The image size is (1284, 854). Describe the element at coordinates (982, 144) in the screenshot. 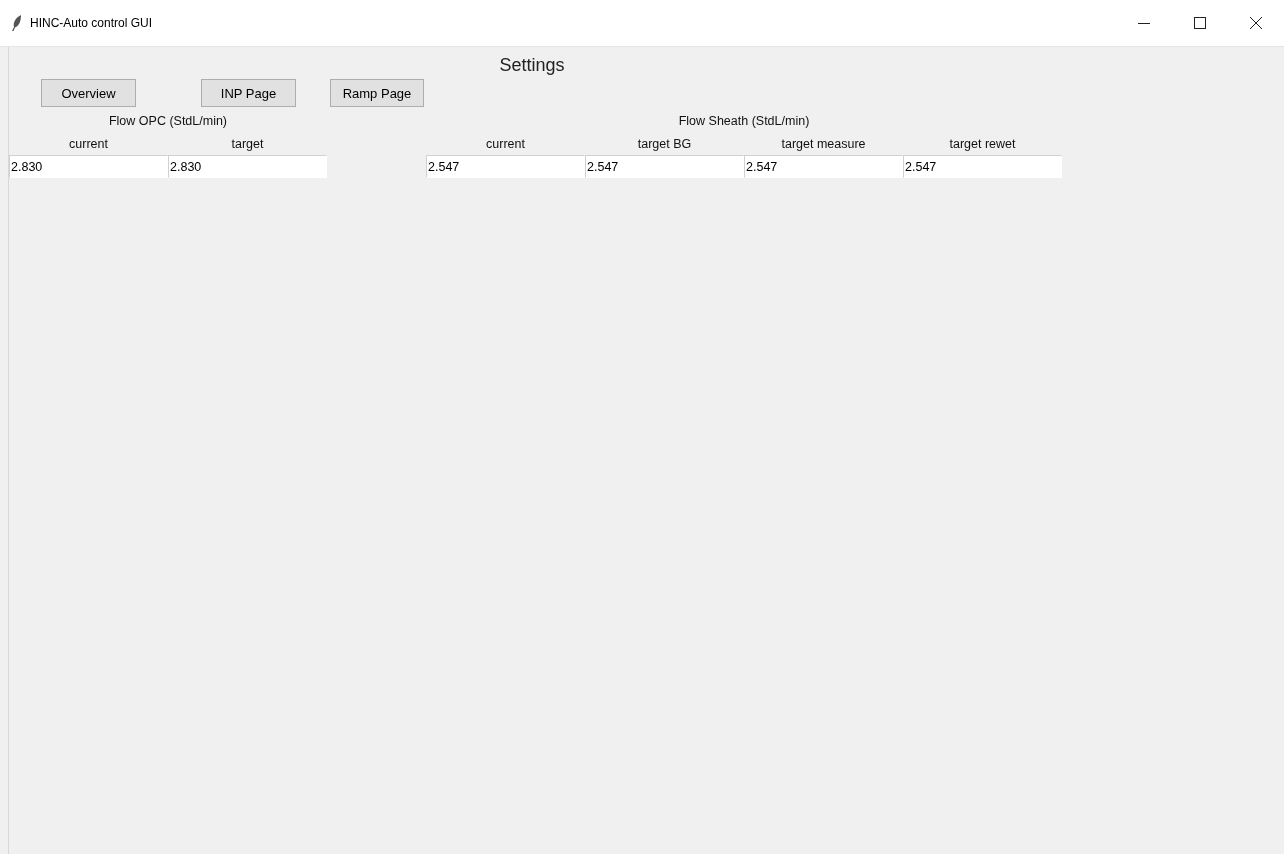

I see `field-label: target rewet` at that location.